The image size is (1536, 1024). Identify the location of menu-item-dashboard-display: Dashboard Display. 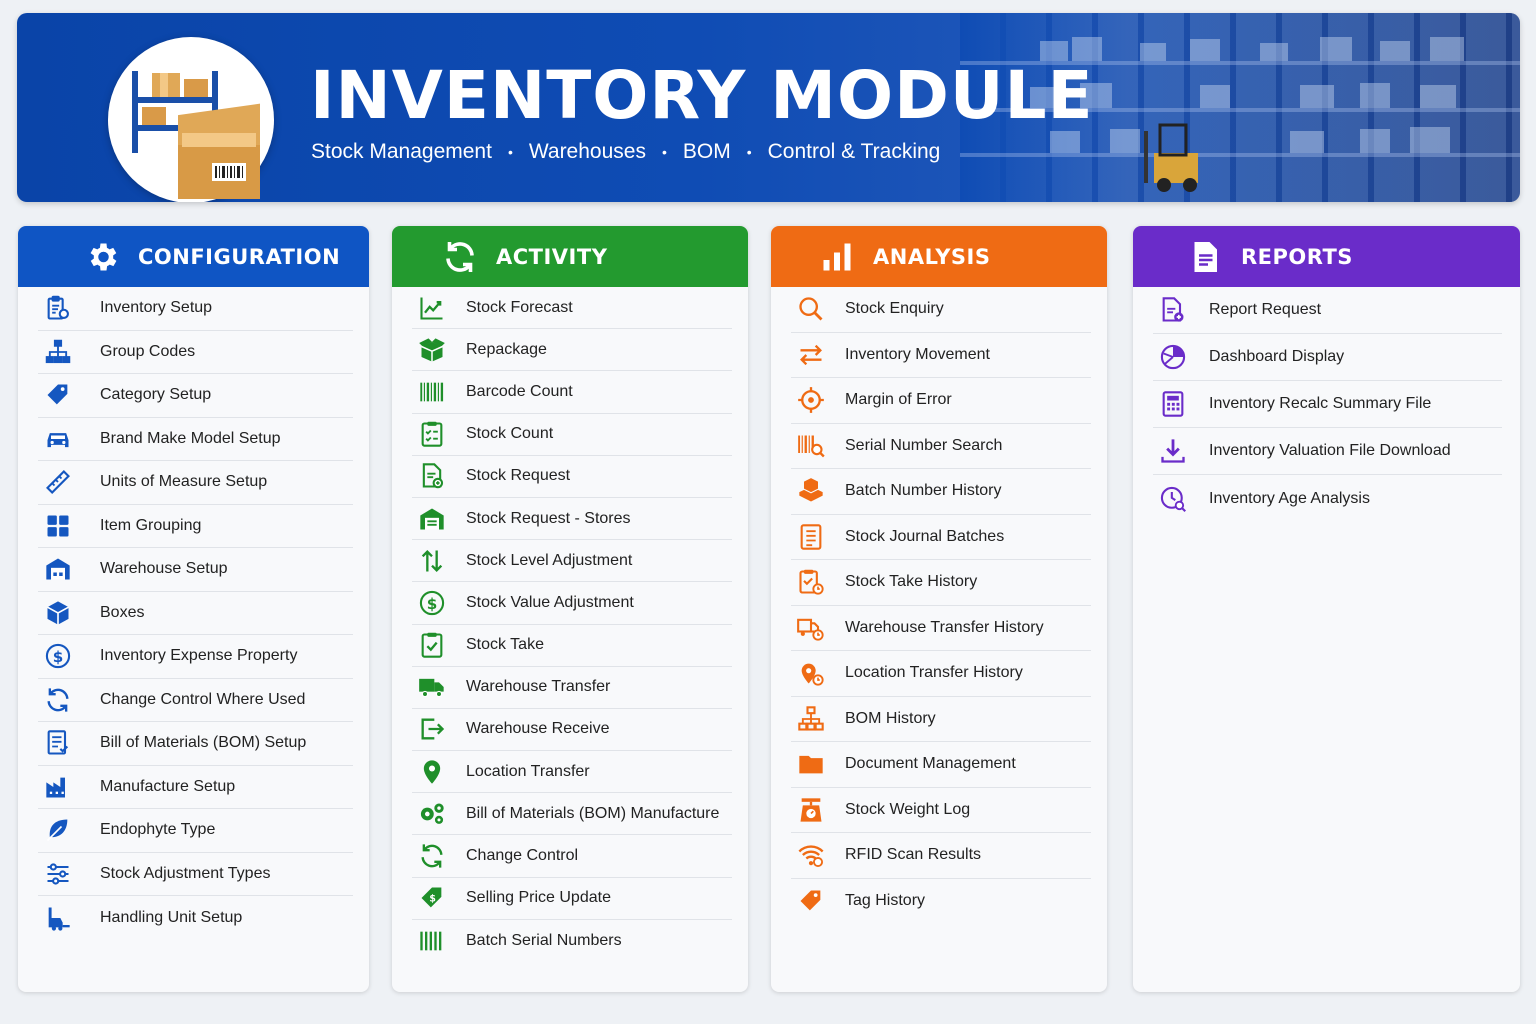
(1327, 357).